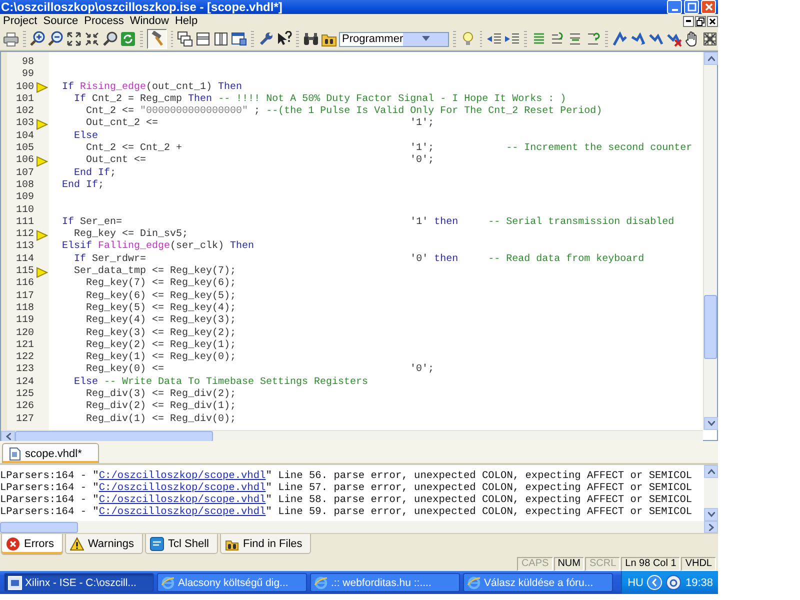  I want to click on code-line: End If;, so click(95, 174).